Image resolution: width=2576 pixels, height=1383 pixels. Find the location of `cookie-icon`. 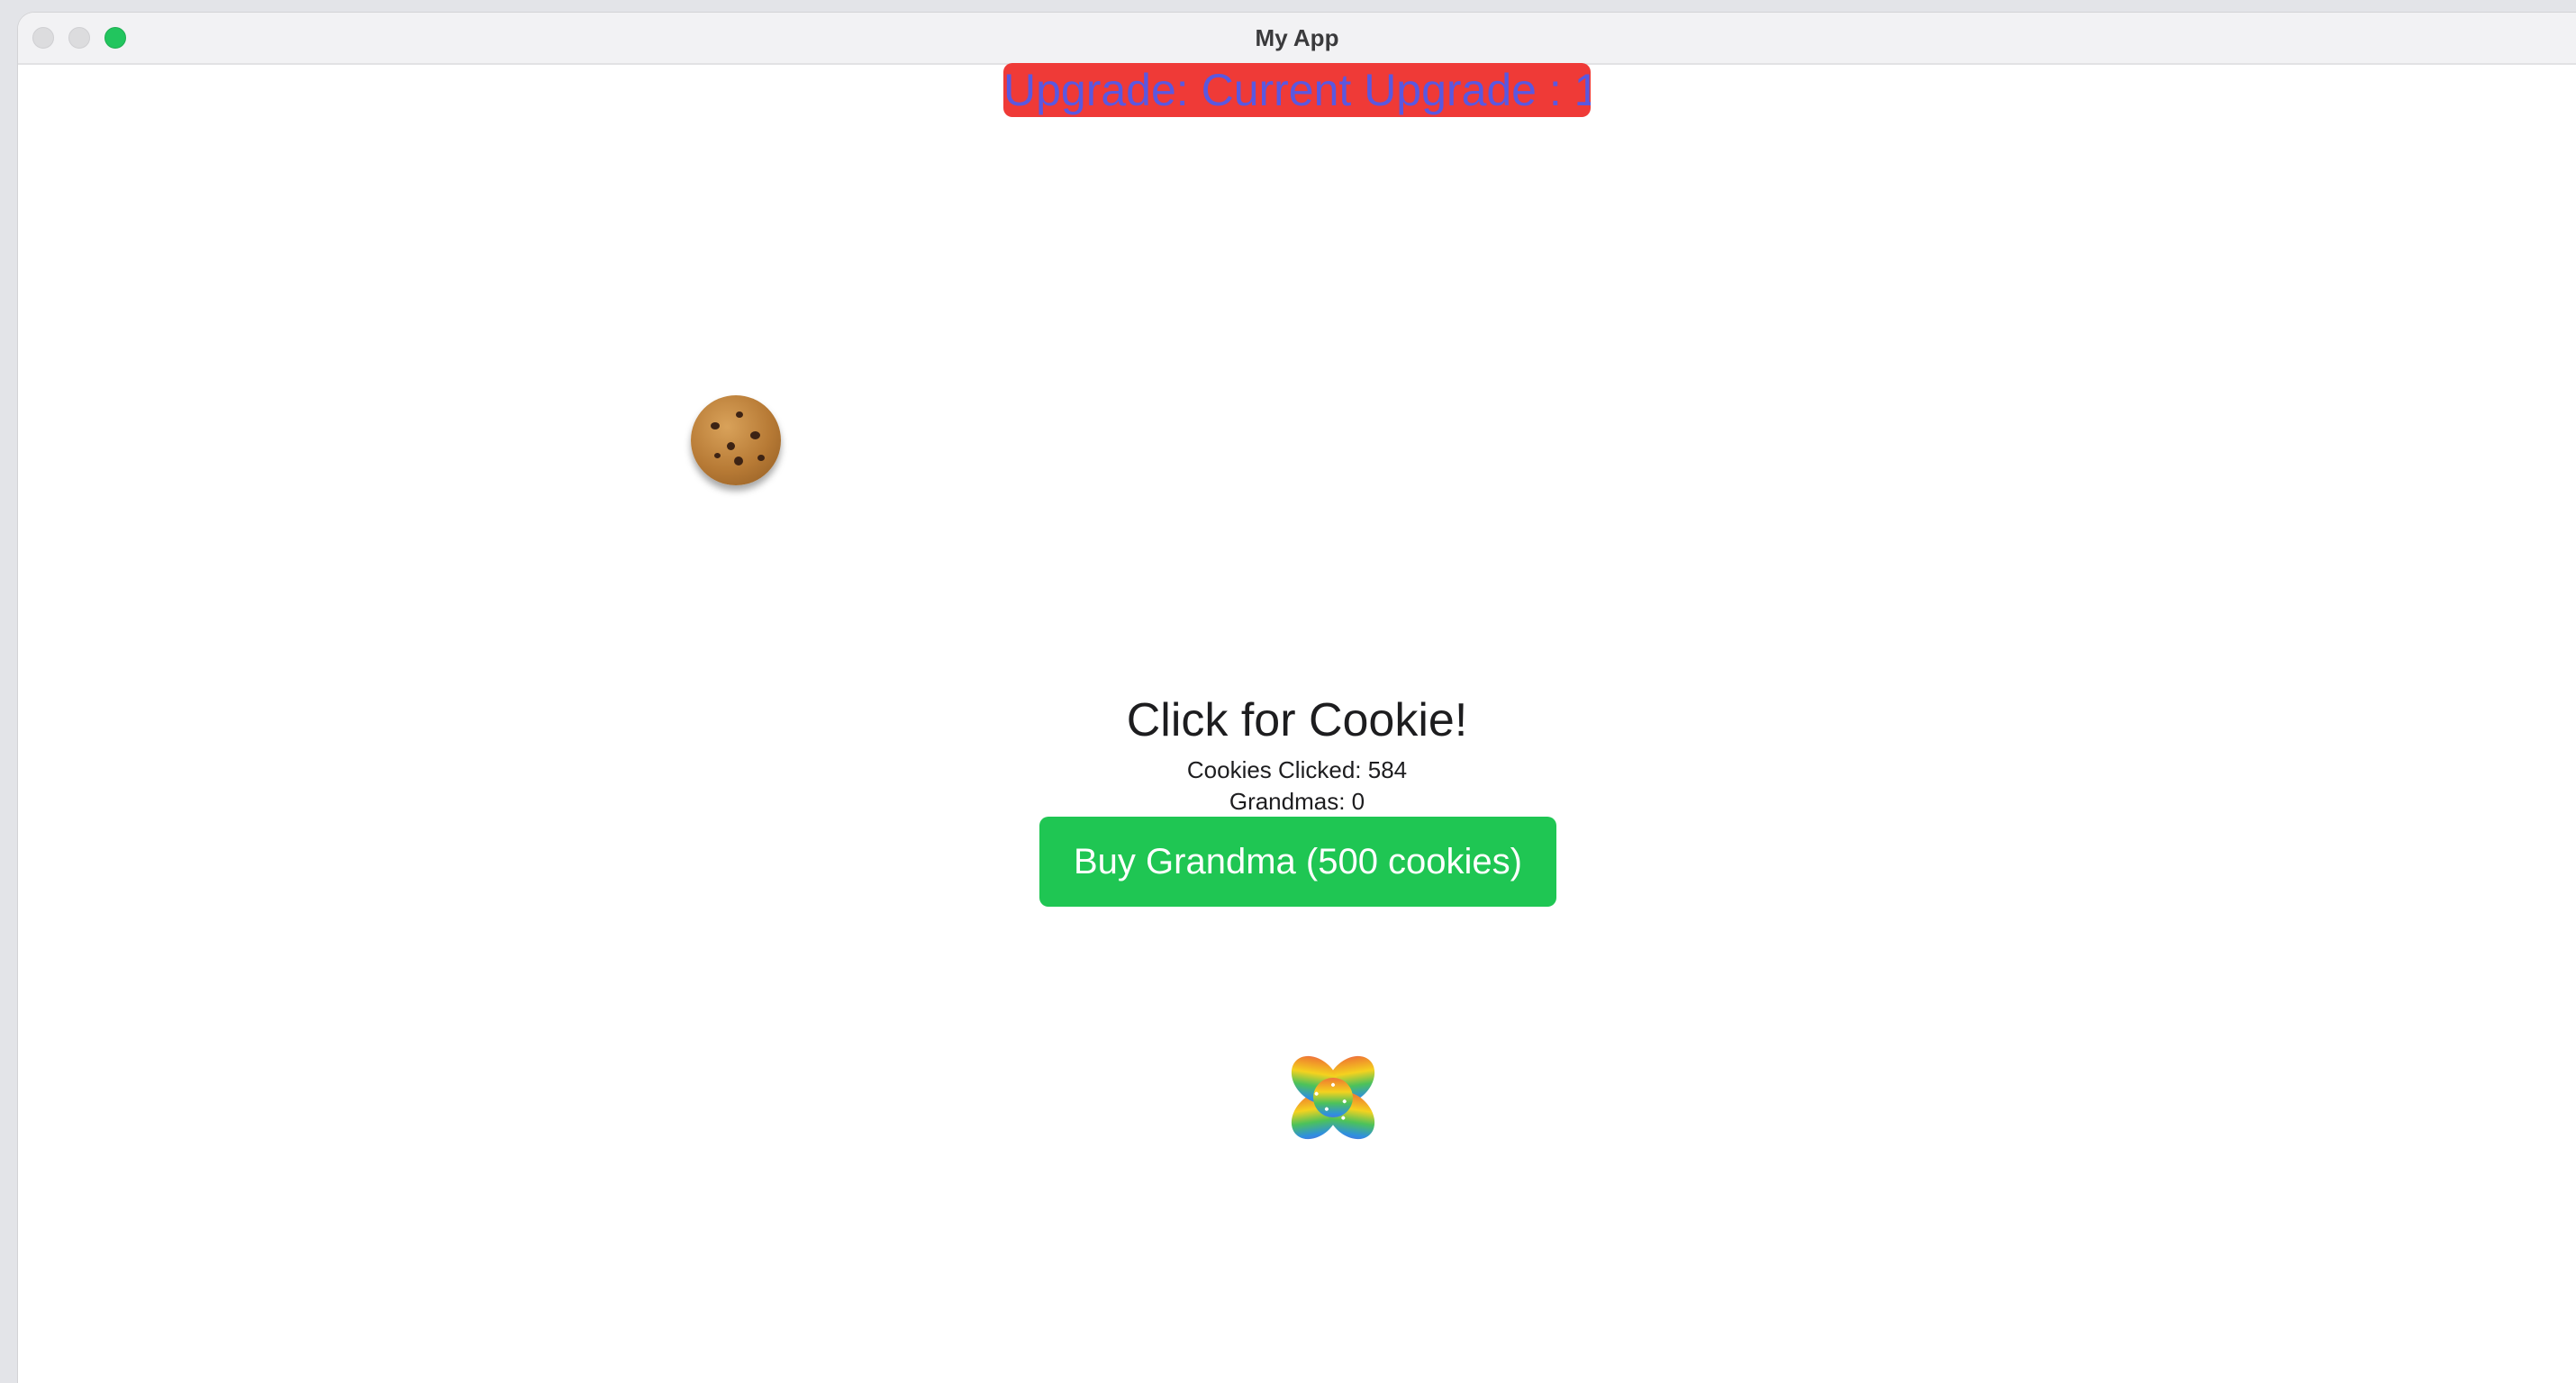

cookie-icon is located at coordinates (736, 440).